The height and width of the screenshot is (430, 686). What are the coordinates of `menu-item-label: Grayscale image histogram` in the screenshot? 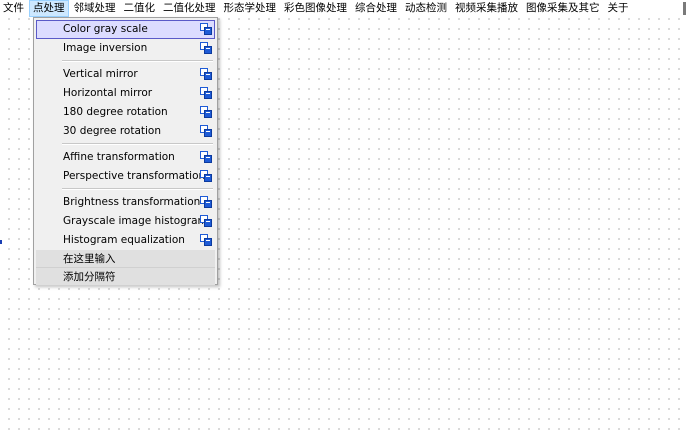 It's located at (135, 221).